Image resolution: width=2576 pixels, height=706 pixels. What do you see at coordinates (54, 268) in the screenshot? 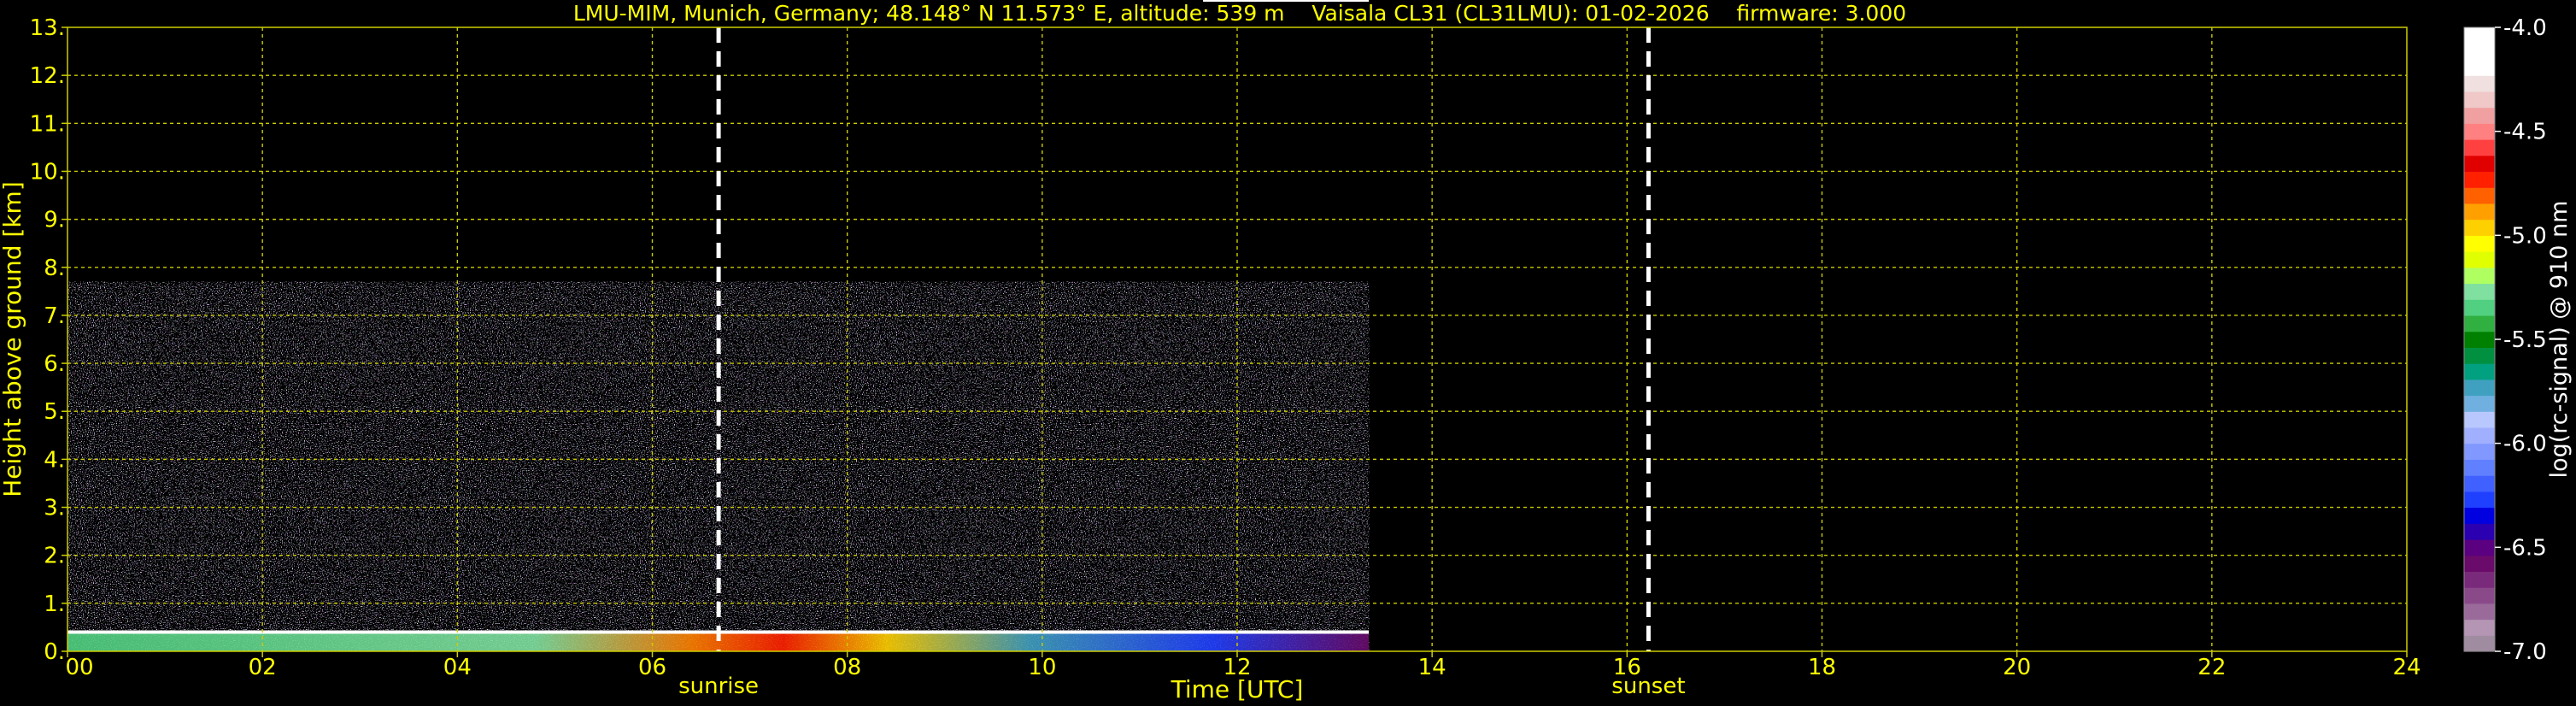
I see `y-tick-label: 8.` at bounding box center [54, 268].